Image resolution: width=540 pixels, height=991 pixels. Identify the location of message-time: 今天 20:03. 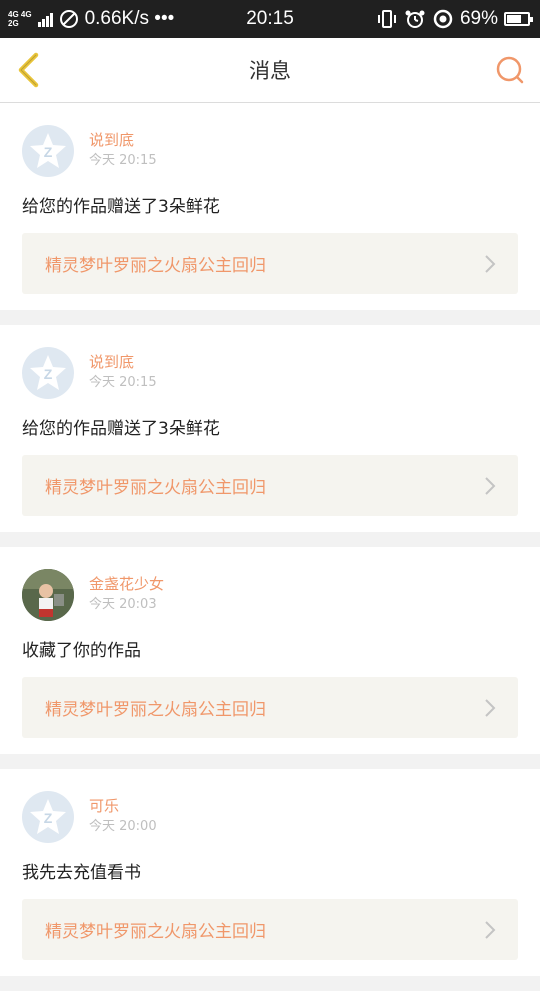
(123, 604).